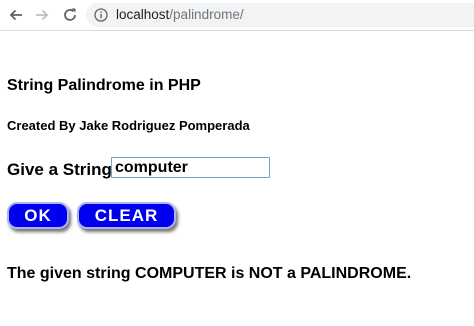 This screenshot has width=474, height=326. I want to click on forward-button, so click(42, 15).